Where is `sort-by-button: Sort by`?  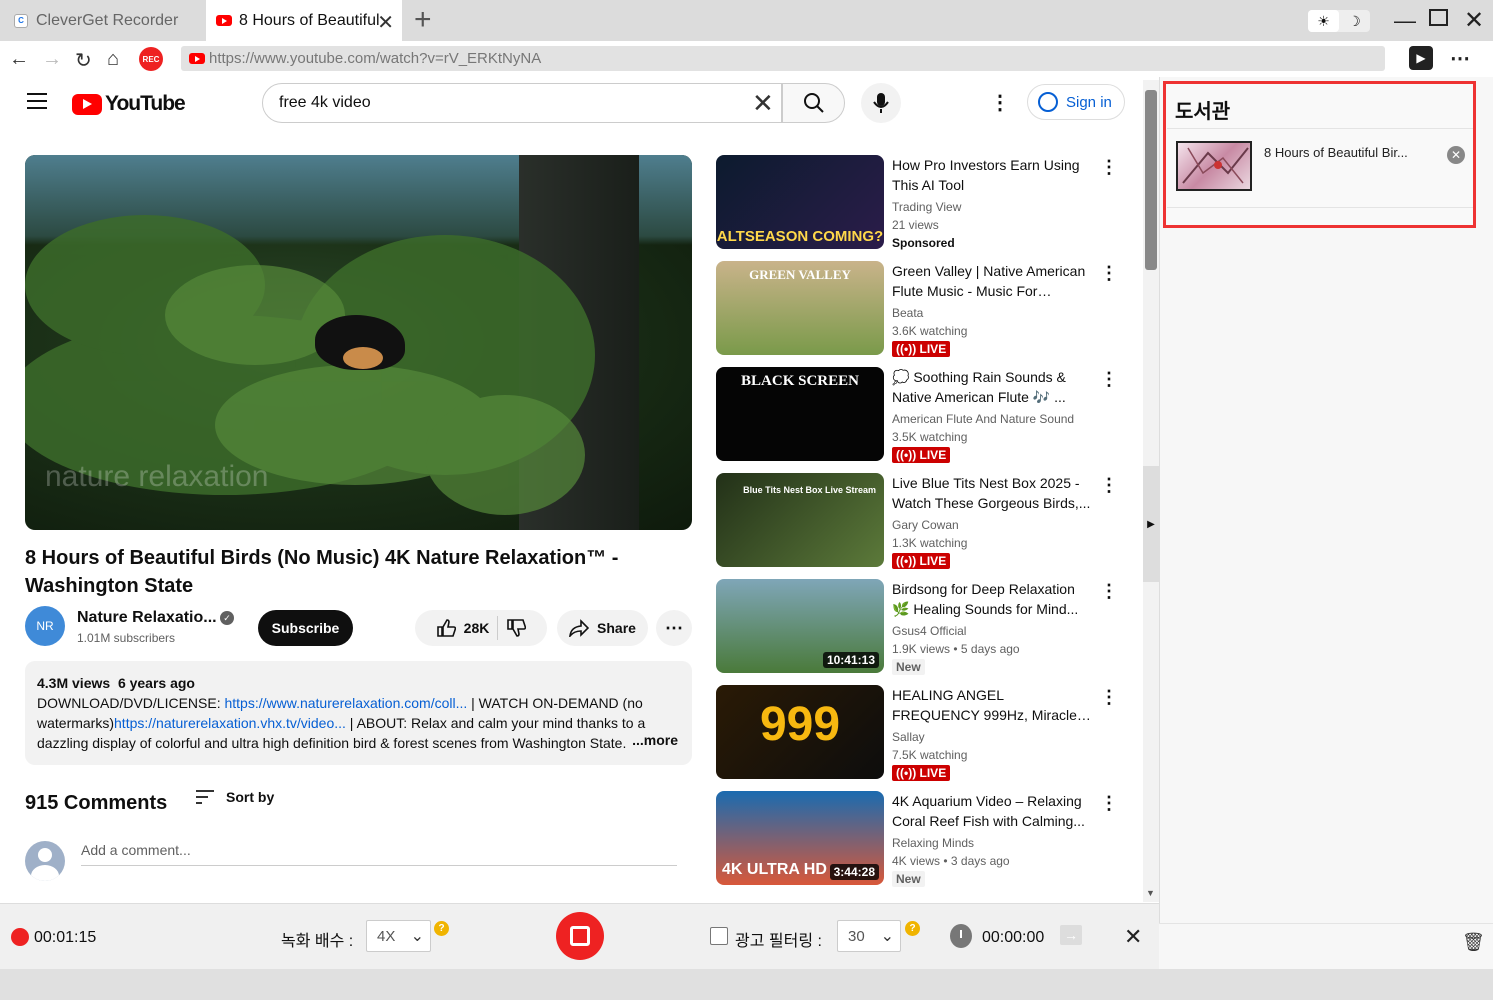 sort-by-button: Sort by is located at coordinates (235, 797).